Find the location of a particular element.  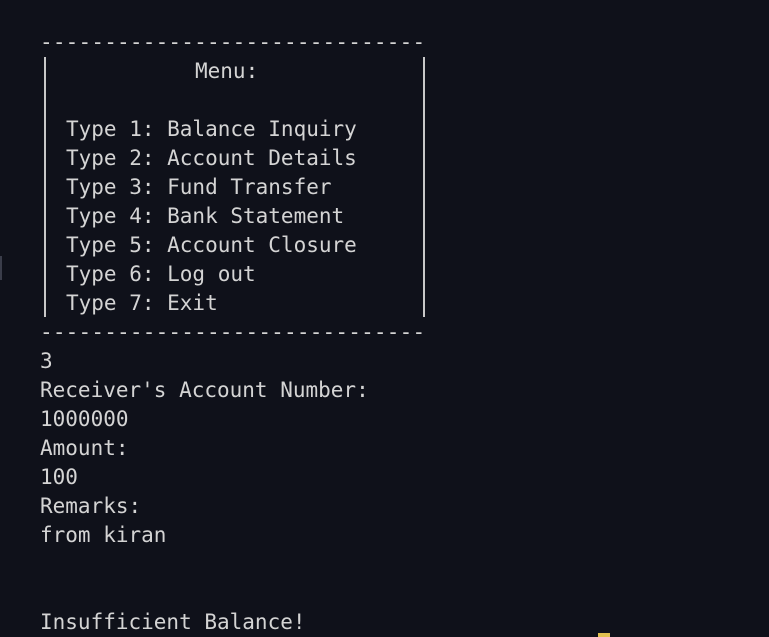

prompt-receiver-account: Receiver's Account Number: is located at coordinates (204, 390).